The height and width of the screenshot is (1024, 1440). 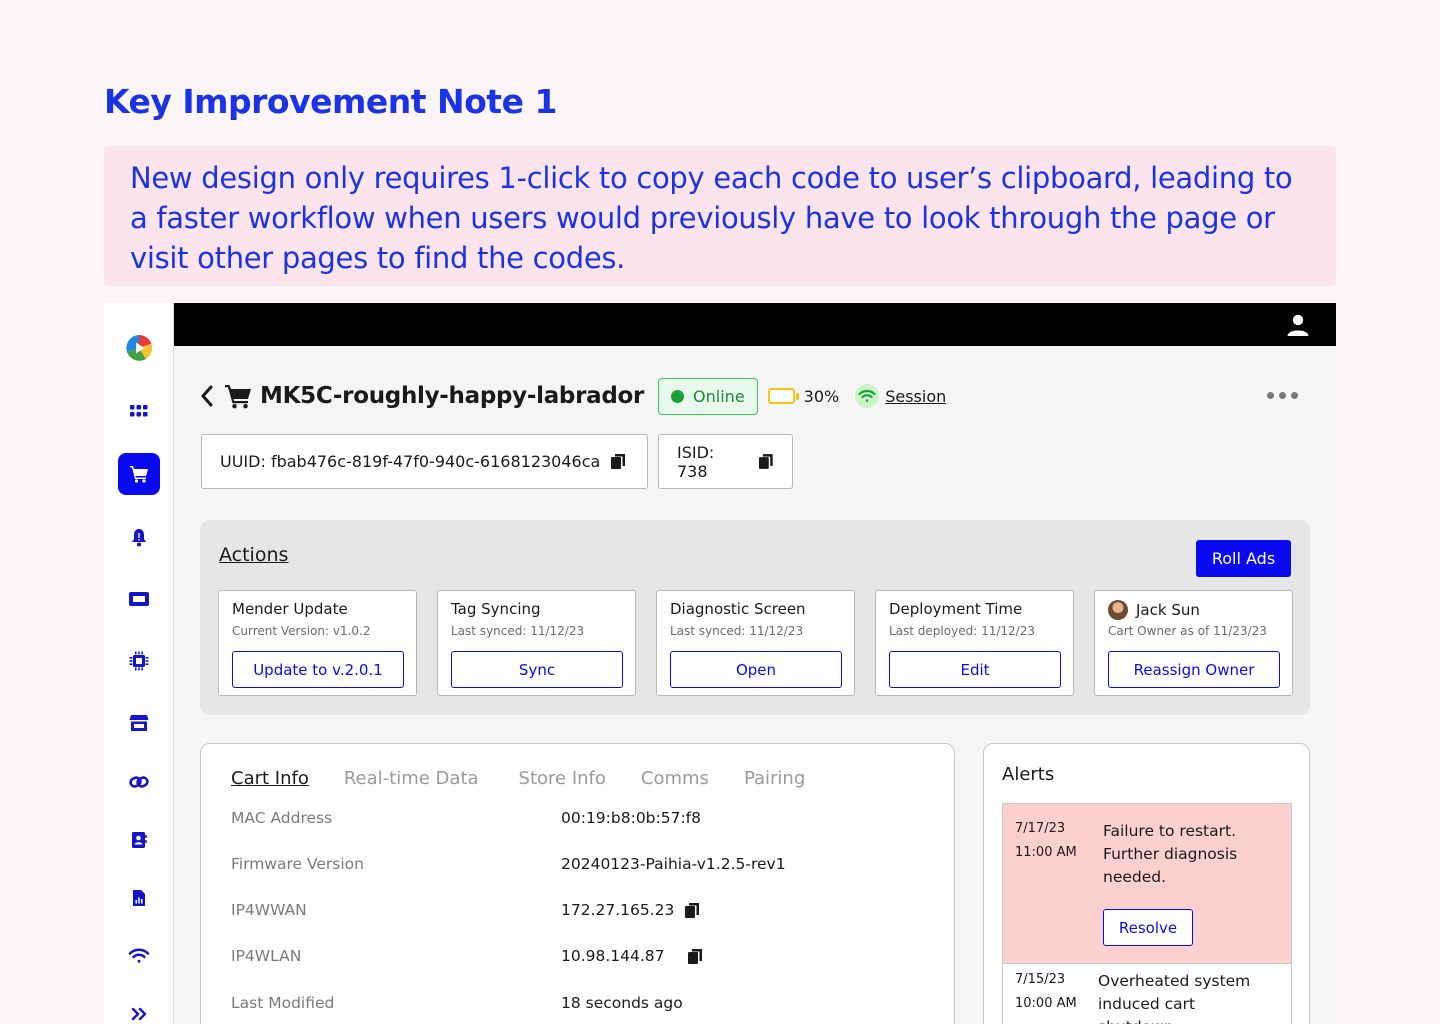 What do you see at coordinates (496, 609) in the screenshot?
I see `card-title: Tag Syncing` at bounding box center [496, 609].